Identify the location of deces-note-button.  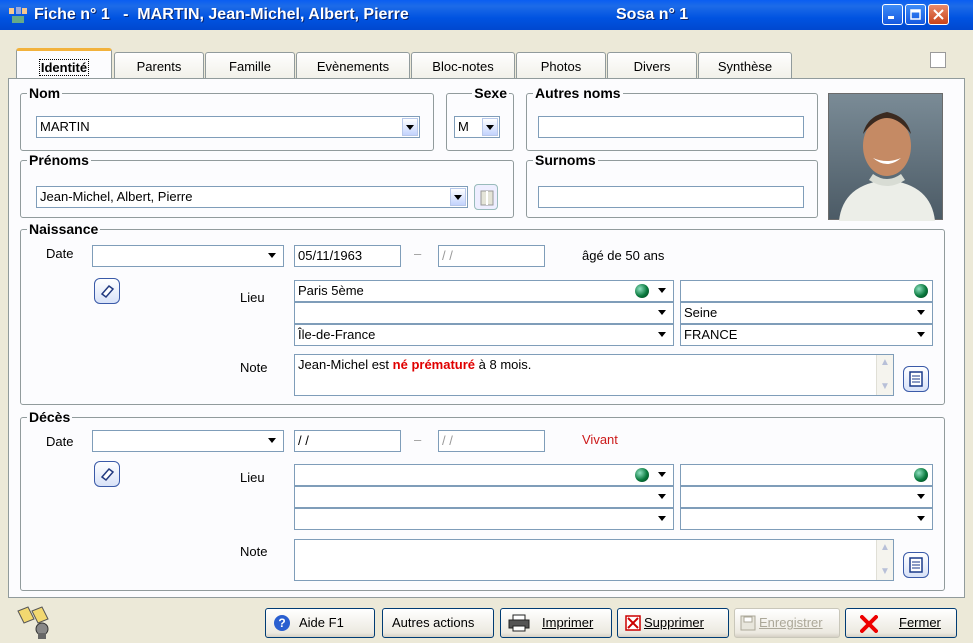
(916, 565).